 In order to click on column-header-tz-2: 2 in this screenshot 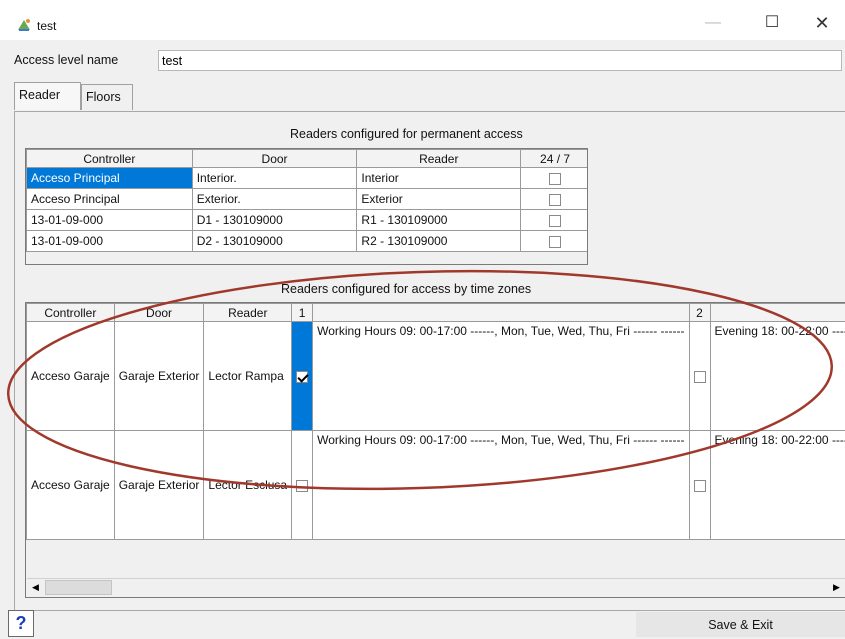, I will do `click(699, 313)`.